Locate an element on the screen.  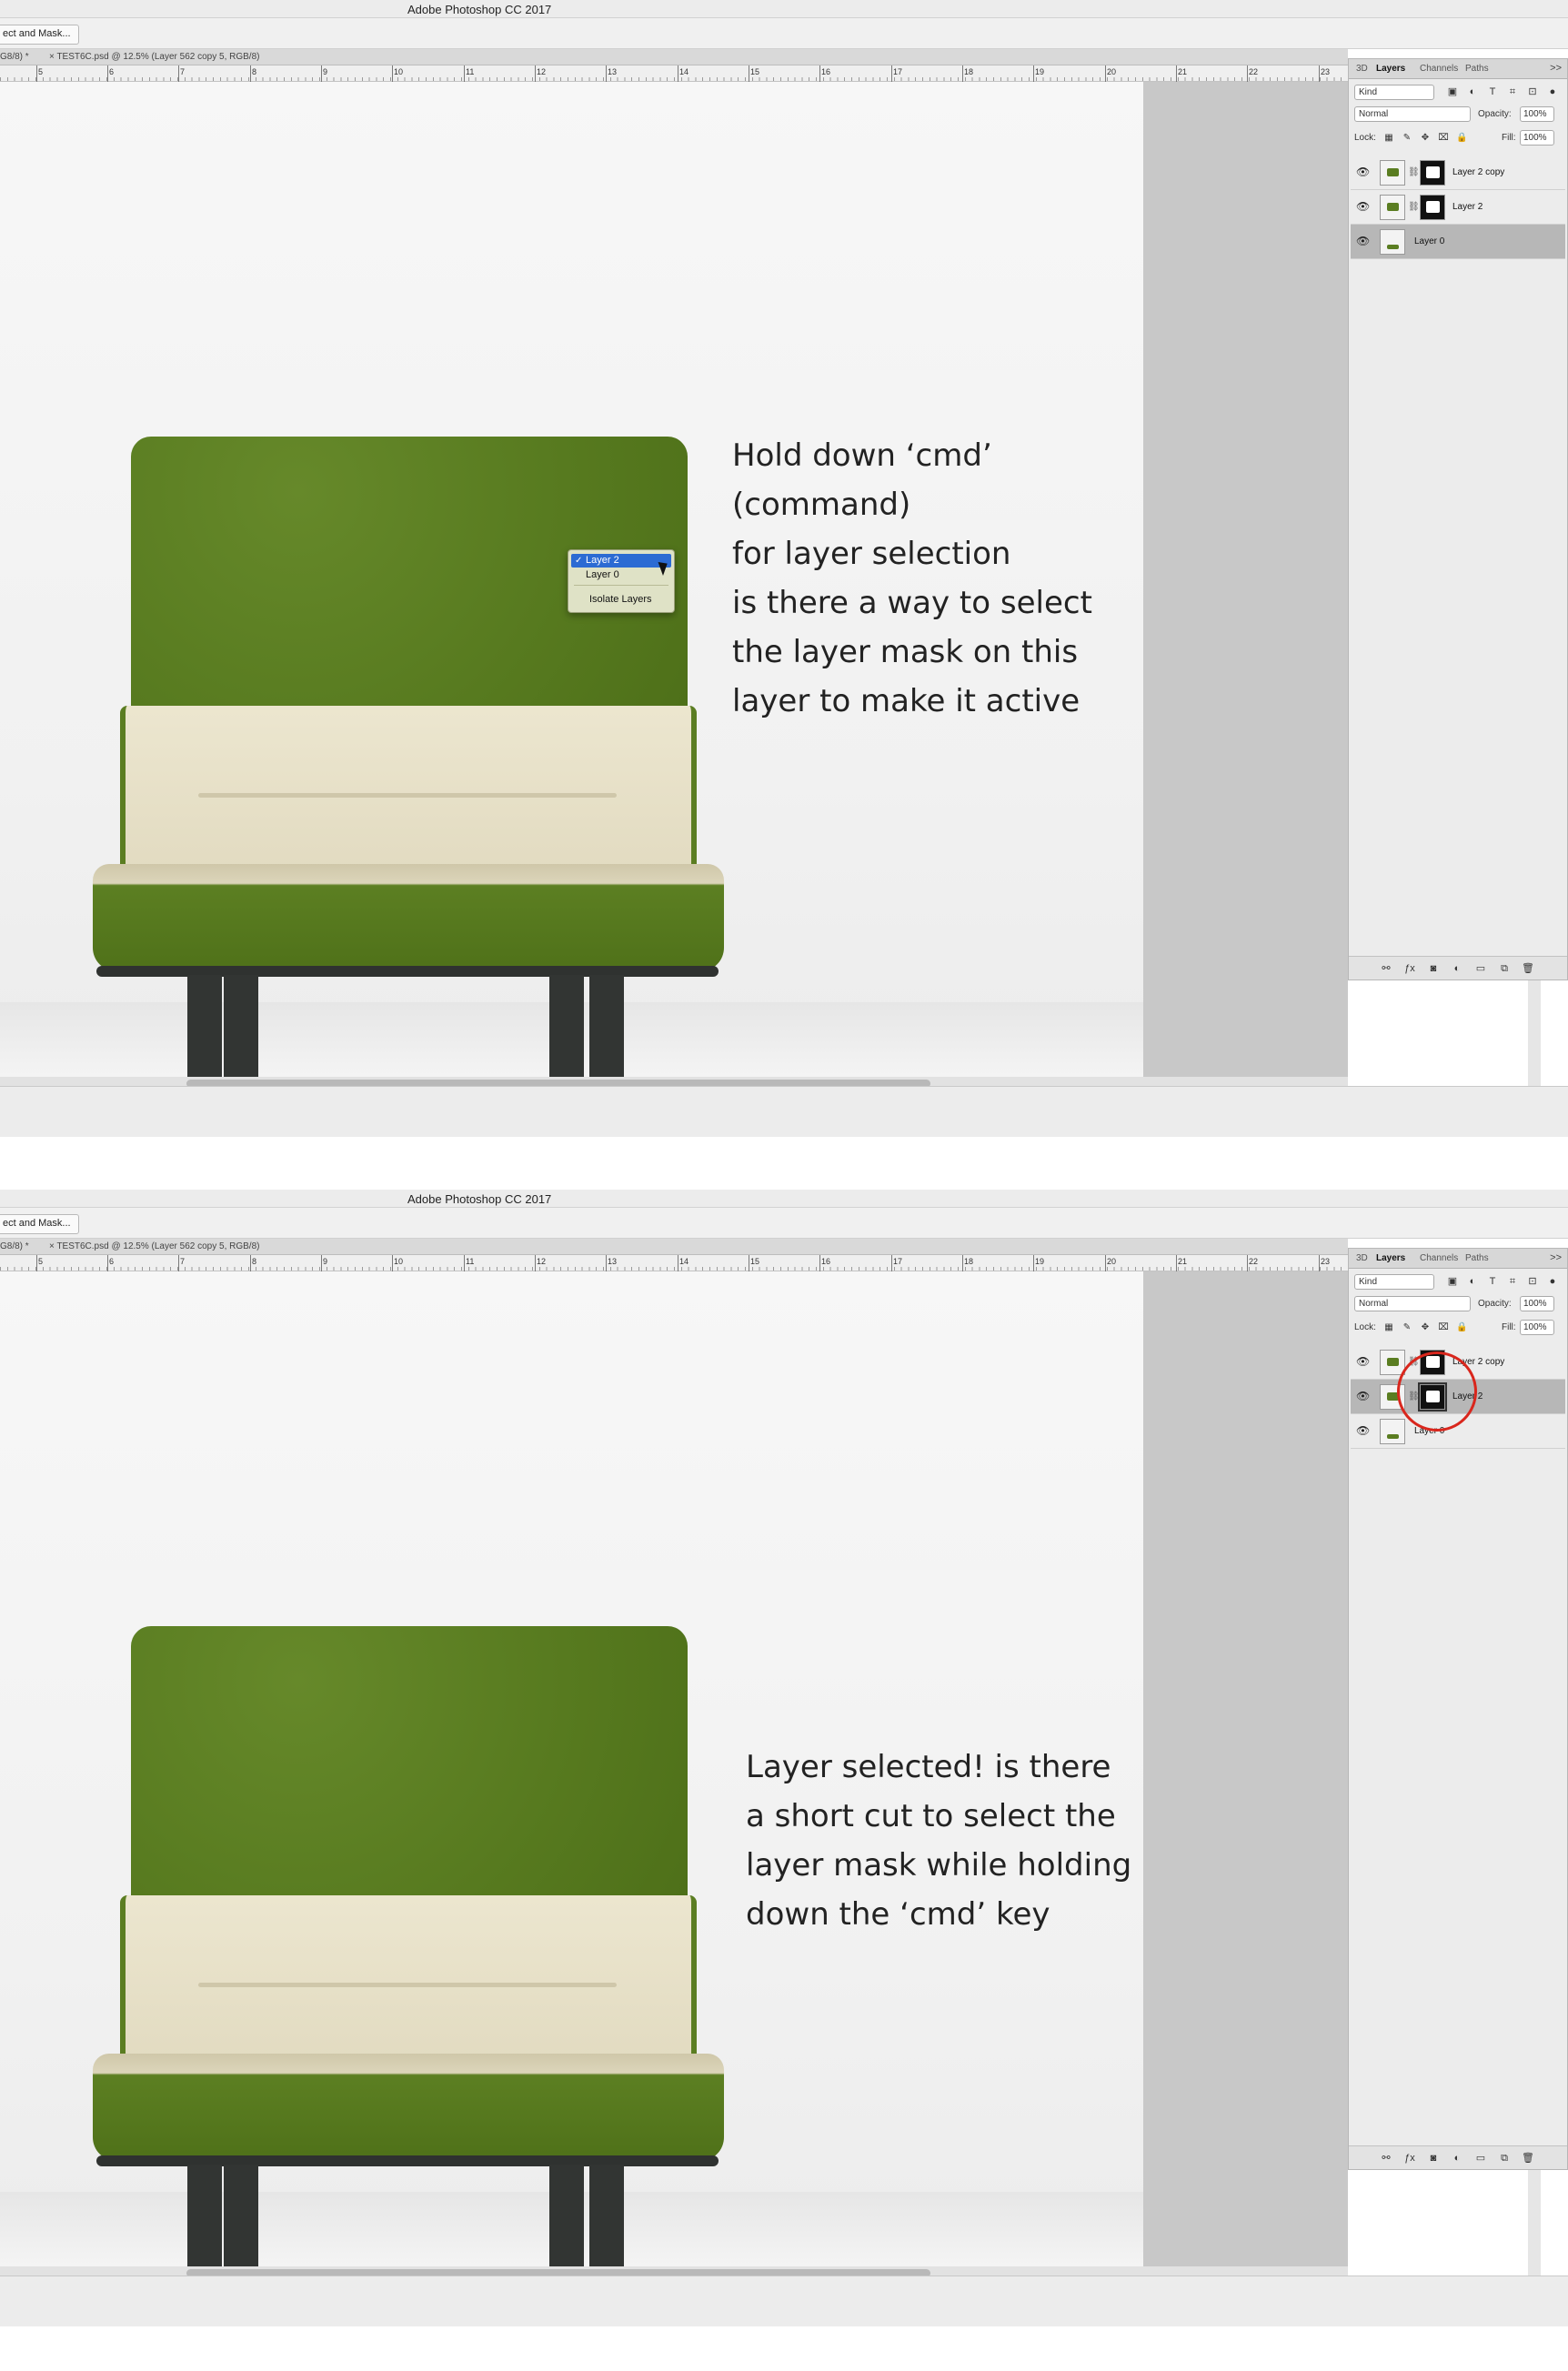
layer-row-layer-0-selected: 👁 Layer 0 is located at coordinates (1458, 242).